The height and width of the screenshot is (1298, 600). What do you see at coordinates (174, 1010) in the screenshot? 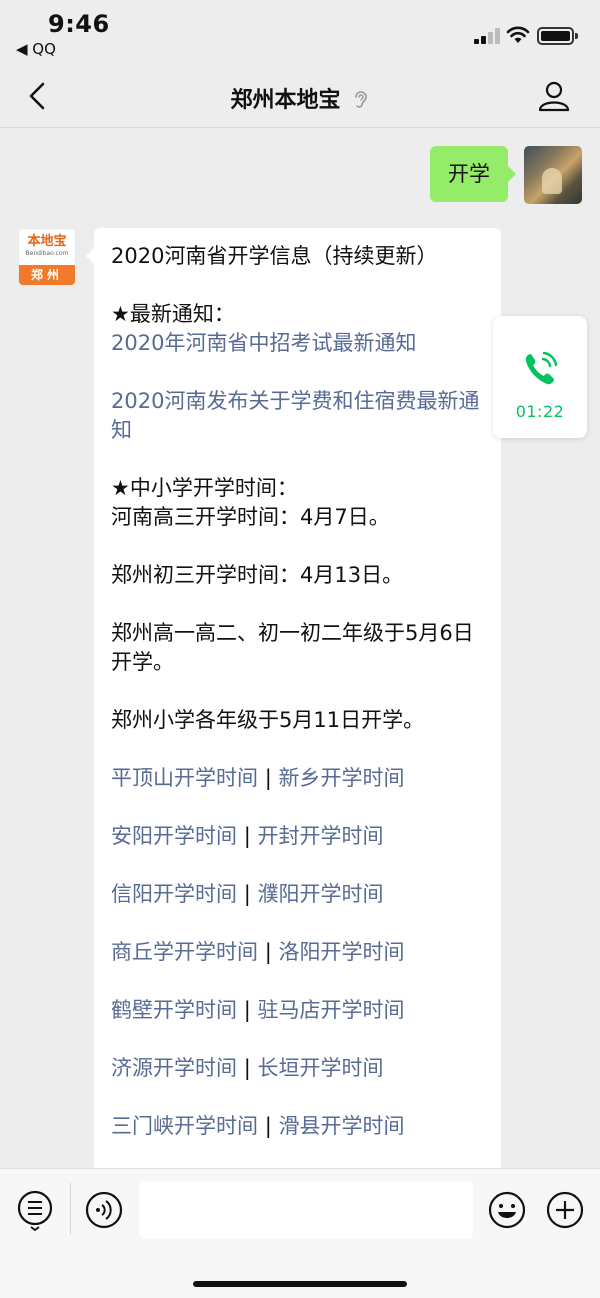
I see `city-link: 鹤壁开学时间` at bounding box center [174, 1010].